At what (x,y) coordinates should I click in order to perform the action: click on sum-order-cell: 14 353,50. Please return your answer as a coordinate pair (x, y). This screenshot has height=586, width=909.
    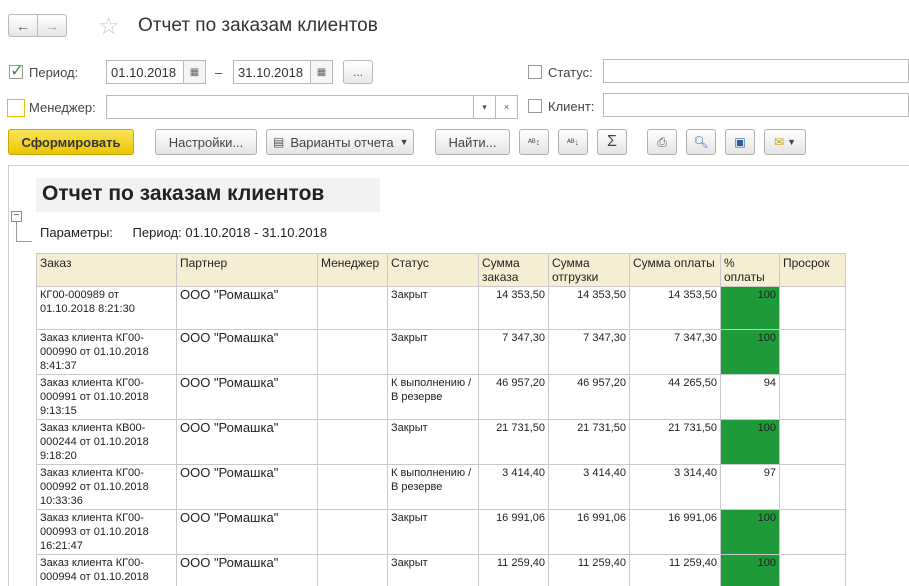
    Looking at the image, I should click on (513, 308).